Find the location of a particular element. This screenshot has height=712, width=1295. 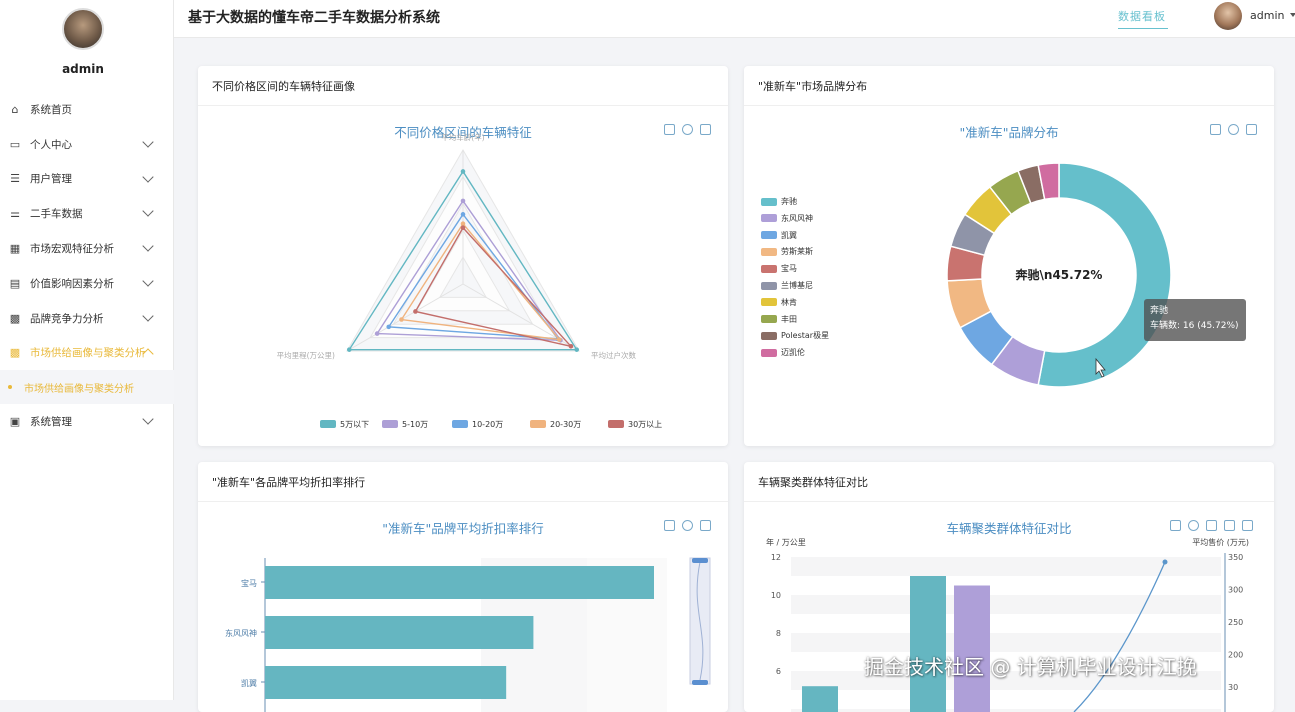

sidebar-avatar is located at coordinates (83, 29).